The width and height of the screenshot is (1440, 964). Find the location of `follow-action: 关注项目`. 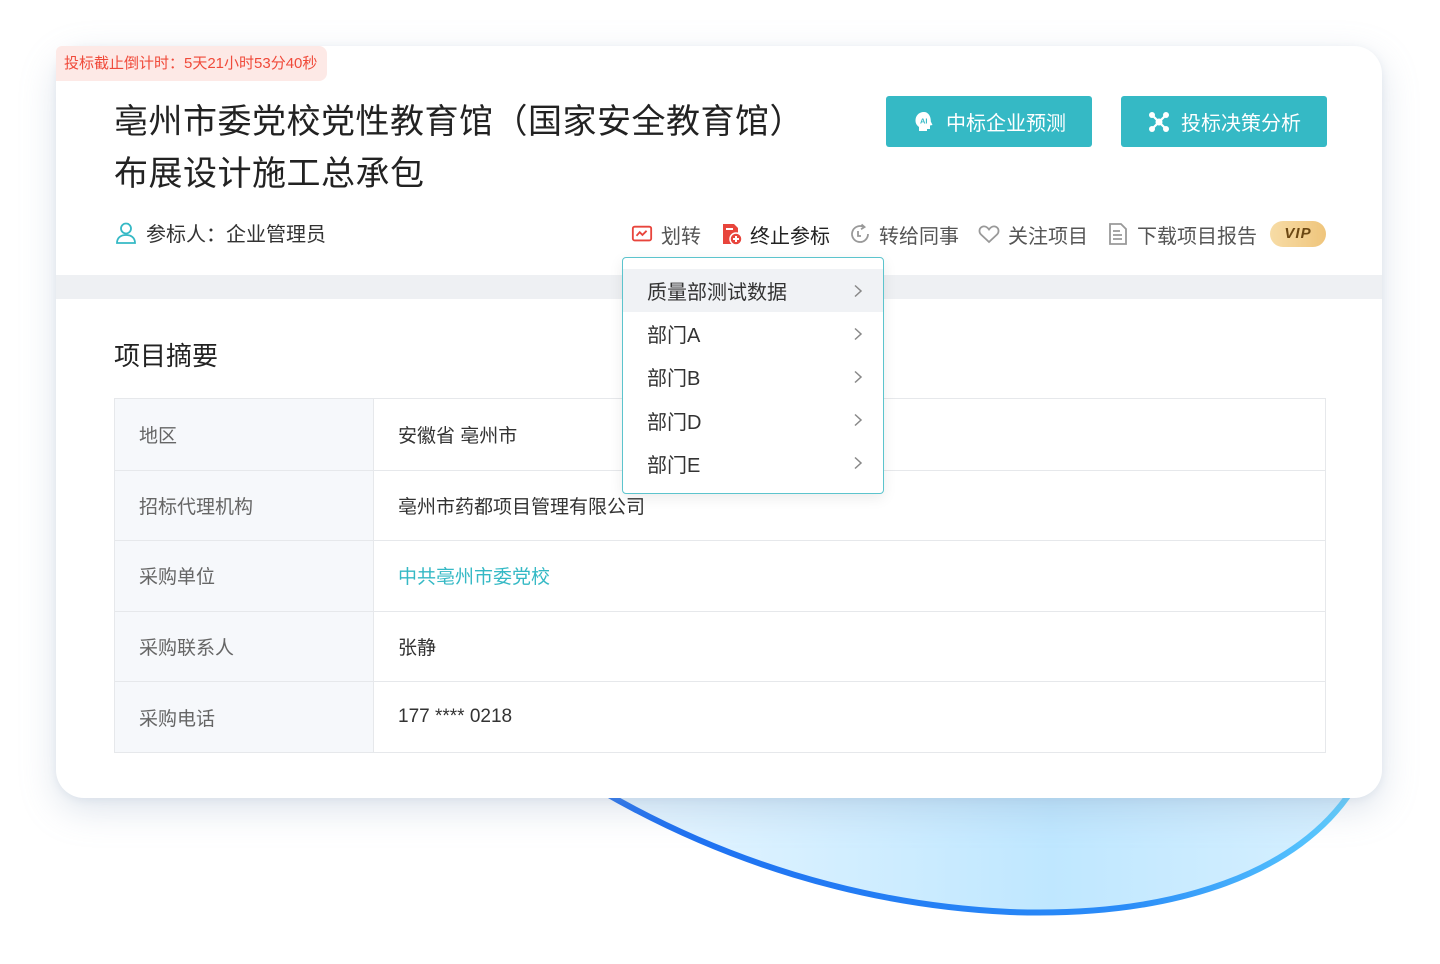

follow-action: 关注项目 is located at coordinates (1032, 234).